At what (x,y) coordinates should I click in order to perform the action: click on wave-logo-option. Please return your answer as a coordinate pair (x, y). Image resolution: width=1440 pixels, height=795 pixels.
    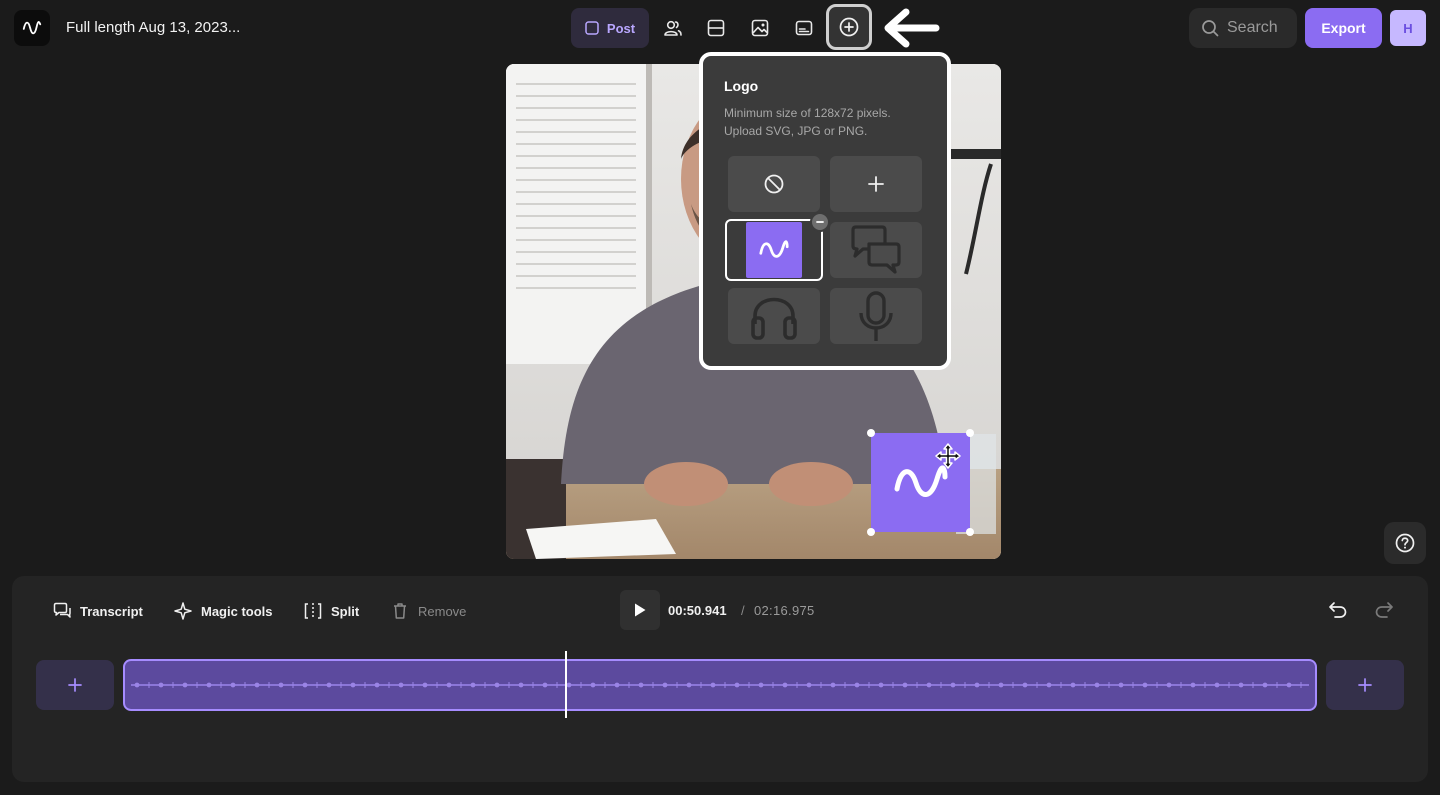
    Looking at the image, I should click on (774, 250).